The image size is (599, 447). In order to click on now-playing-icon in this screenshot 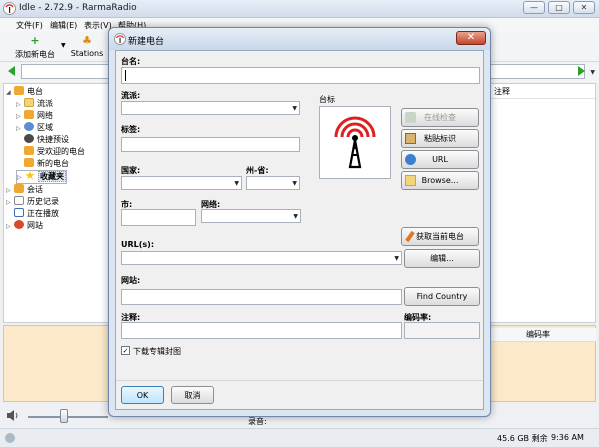, I will do `click(19, 212)`.